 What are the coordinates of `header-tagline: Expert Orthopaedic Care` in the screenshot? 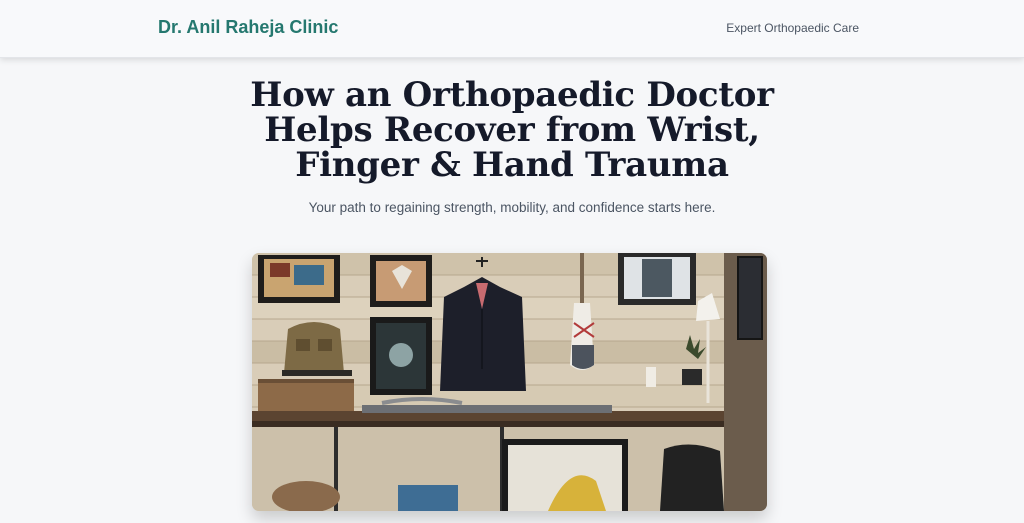 It's located at (792, 28).